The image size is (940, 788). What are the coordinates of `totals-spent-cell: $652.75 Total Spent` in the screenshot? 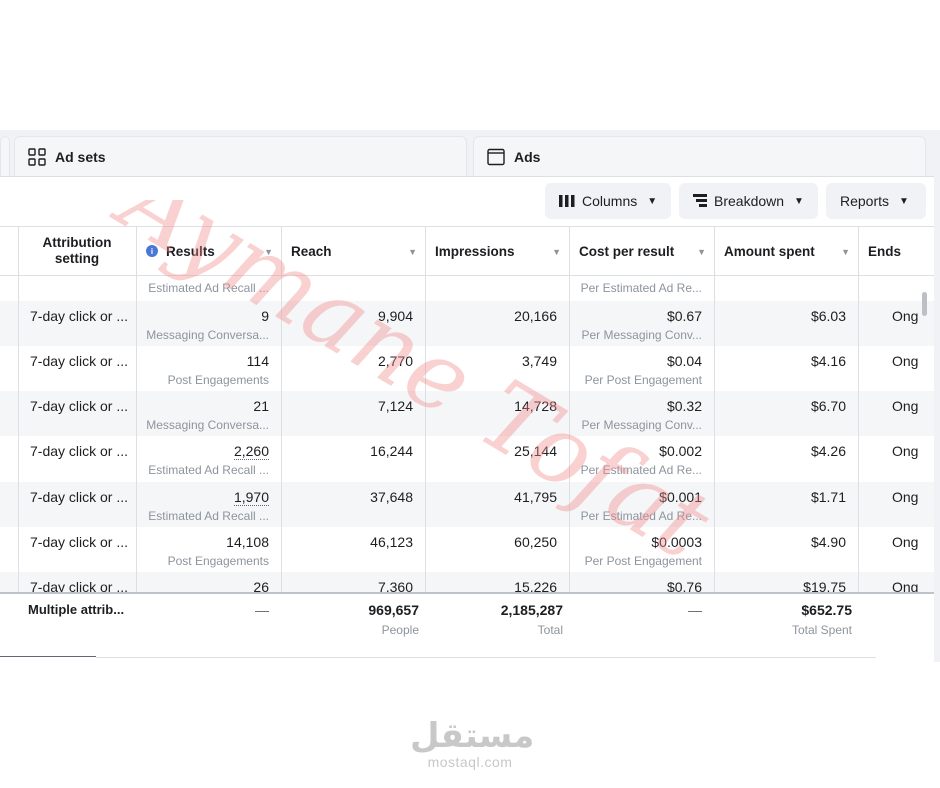 It's located at (786, 626).